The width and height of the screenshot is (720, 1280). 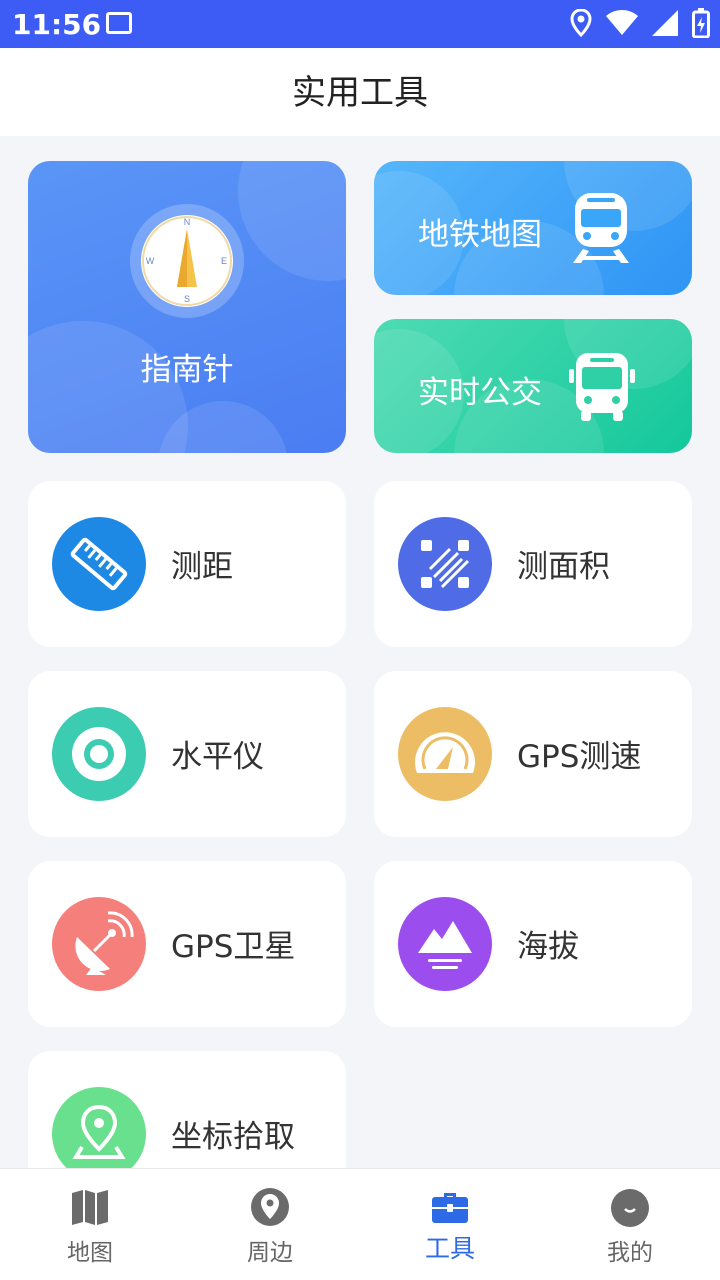 I want to click on status-time: 11:56, so click(x=57, y=24).